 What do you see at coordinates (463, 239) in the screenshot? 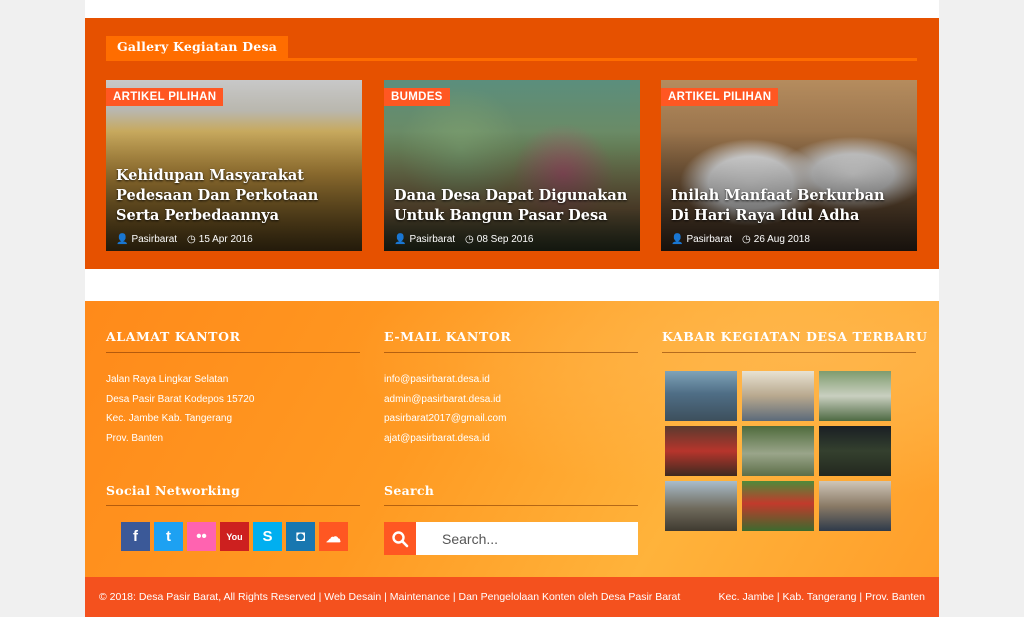
I see `card-meta: 👤 Pasirbarat ◷ 08 Sep 2016` at bounding box center [463, 239].